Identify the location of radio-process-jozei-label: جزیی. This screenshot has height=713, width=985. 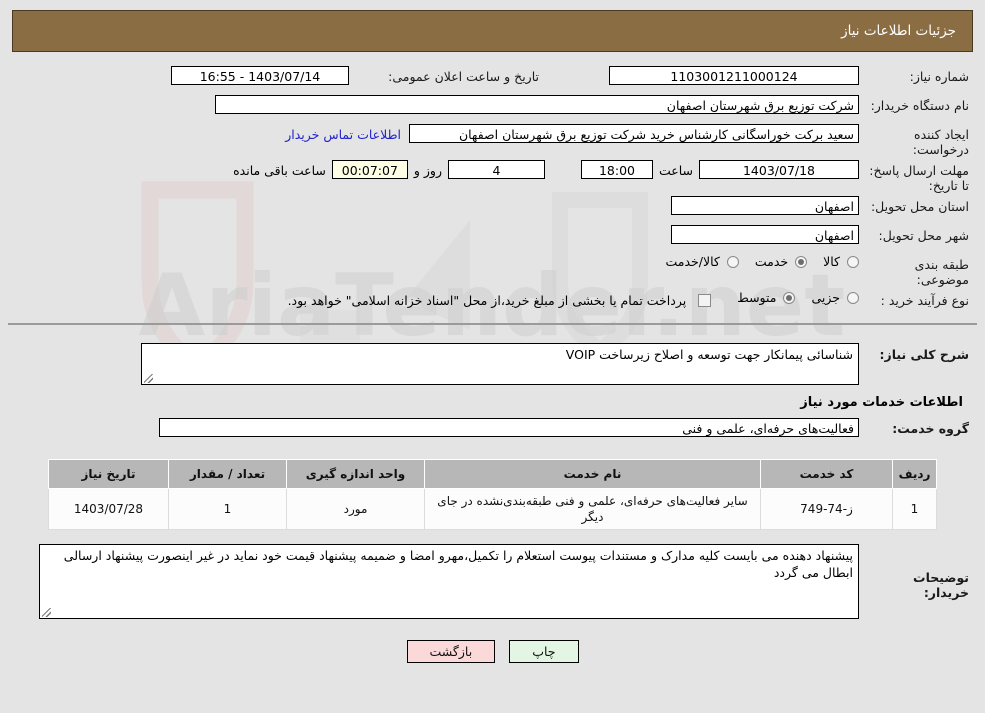
(825, 297).